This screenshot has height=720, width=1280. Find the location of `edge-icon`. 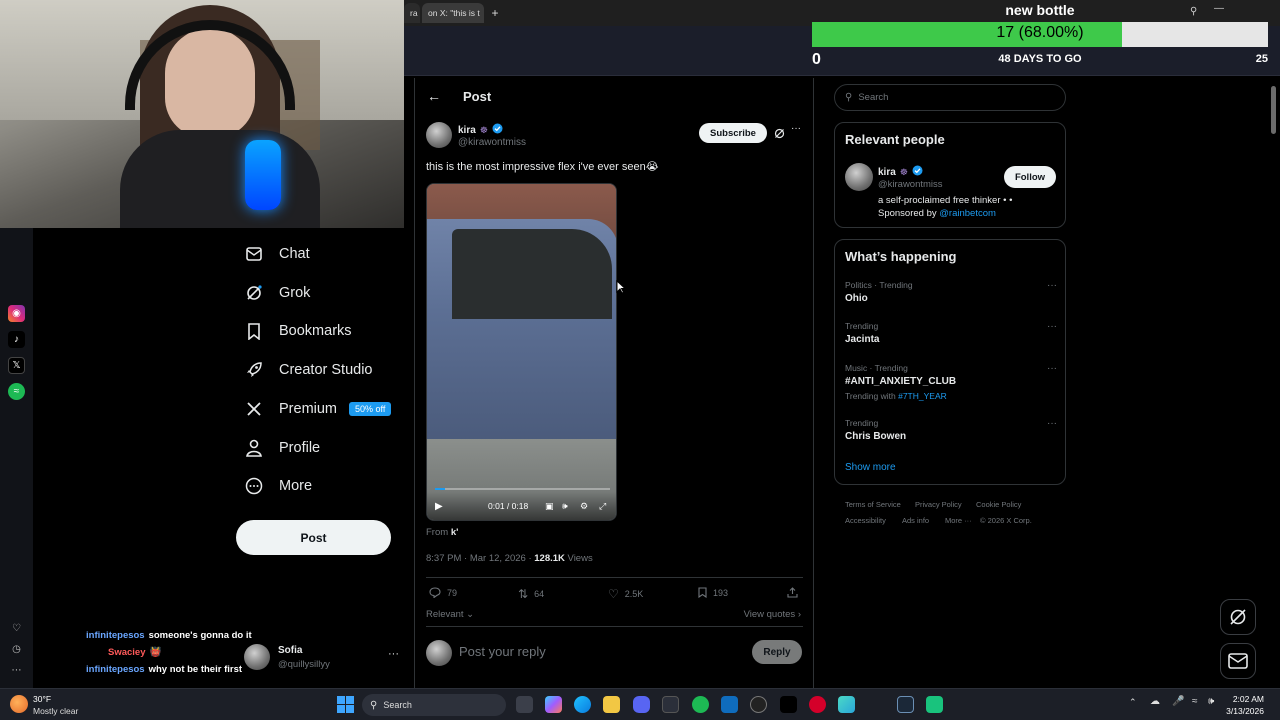

edge-icon is located at coordinates (582, 704).